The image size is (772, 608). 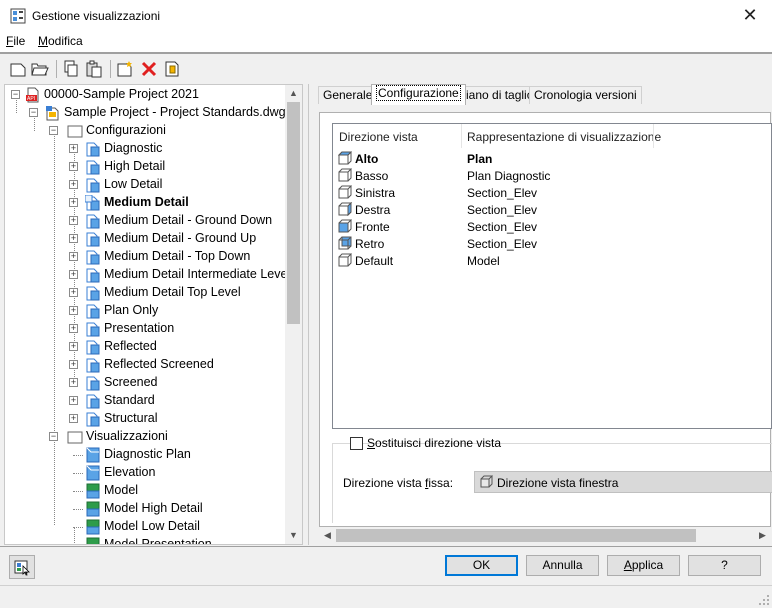 I want to click on ok-button: OK, so click(x=481, y=565).